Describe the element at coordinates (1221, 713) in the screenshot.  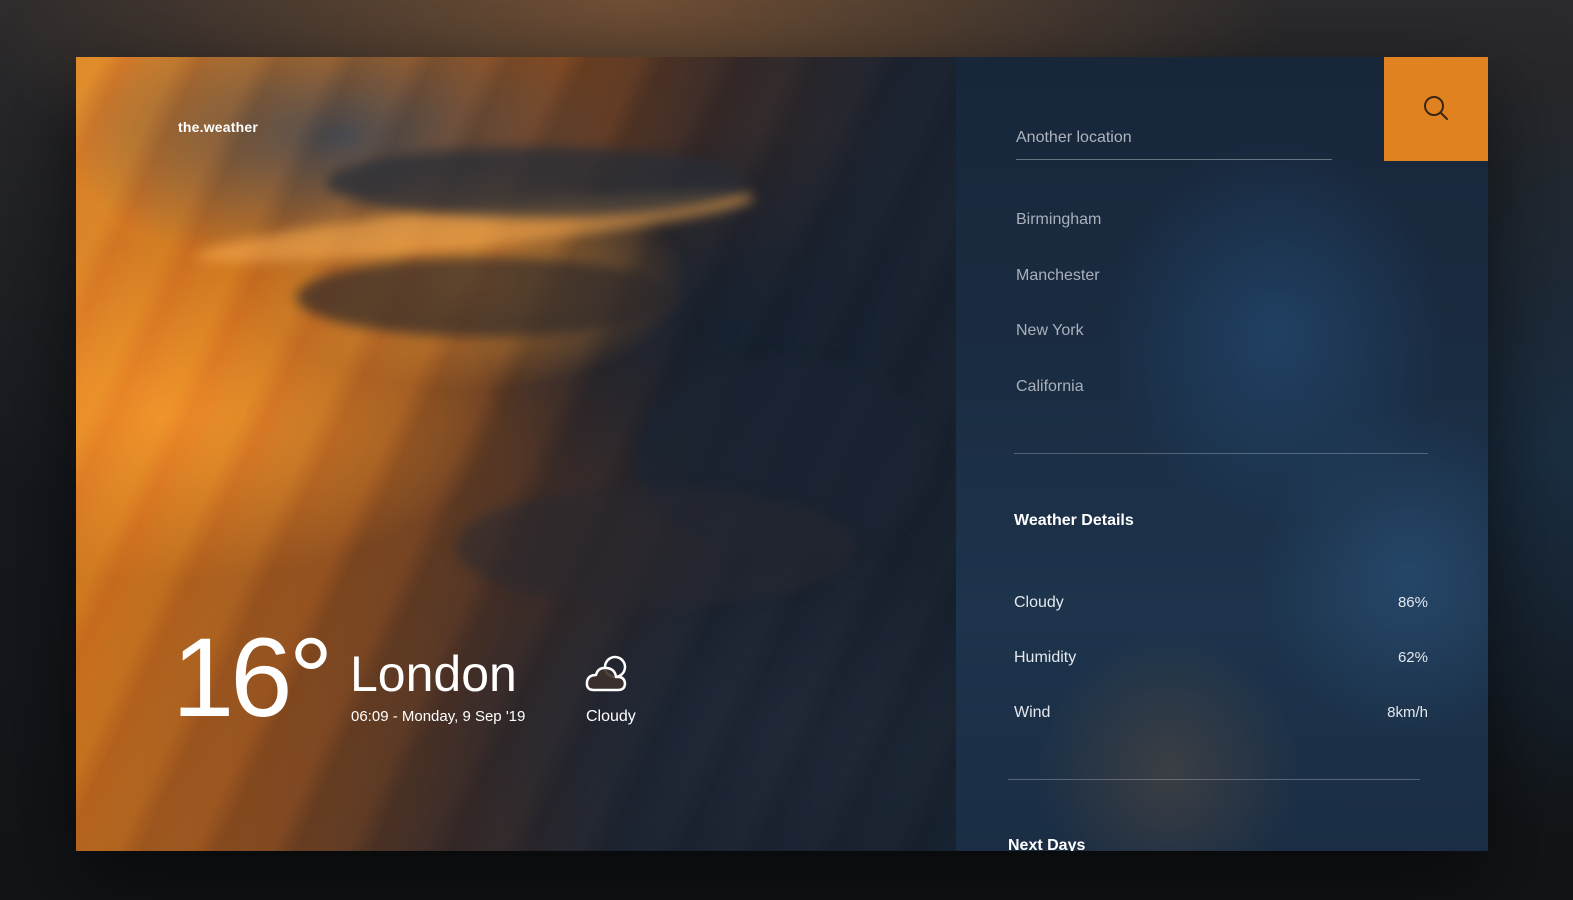
I see `detail-row-wind: Wind 8km/h` at that location.